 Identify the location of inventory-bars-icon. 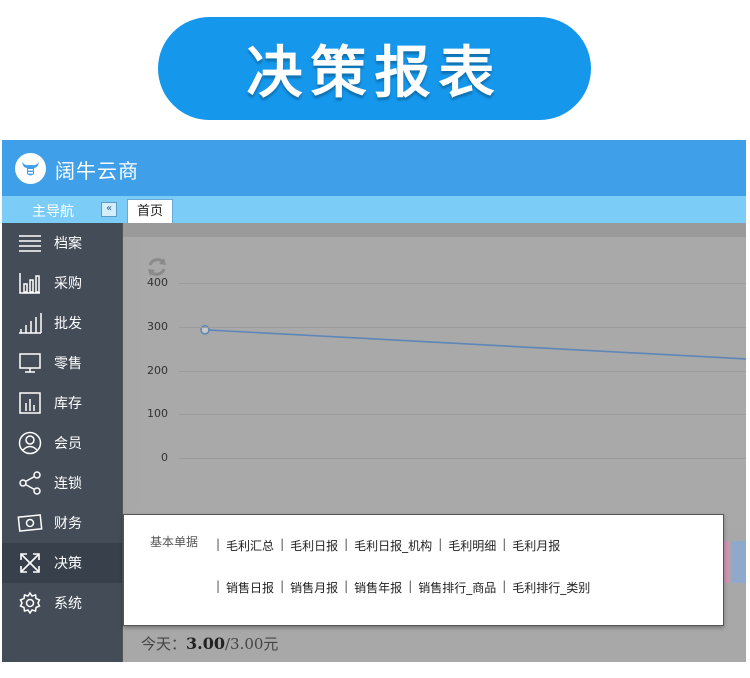
(30, 403).